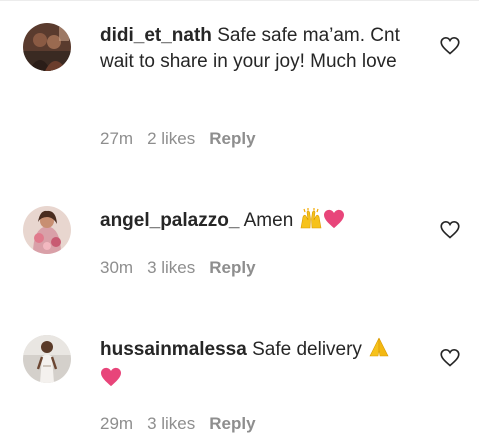 The width and height of the screenshot is (479, 444). Describe the element at coordinates (259, 365) in the screenshot. I see `comment-text: hussainmalessa Safe delivery` at that location.